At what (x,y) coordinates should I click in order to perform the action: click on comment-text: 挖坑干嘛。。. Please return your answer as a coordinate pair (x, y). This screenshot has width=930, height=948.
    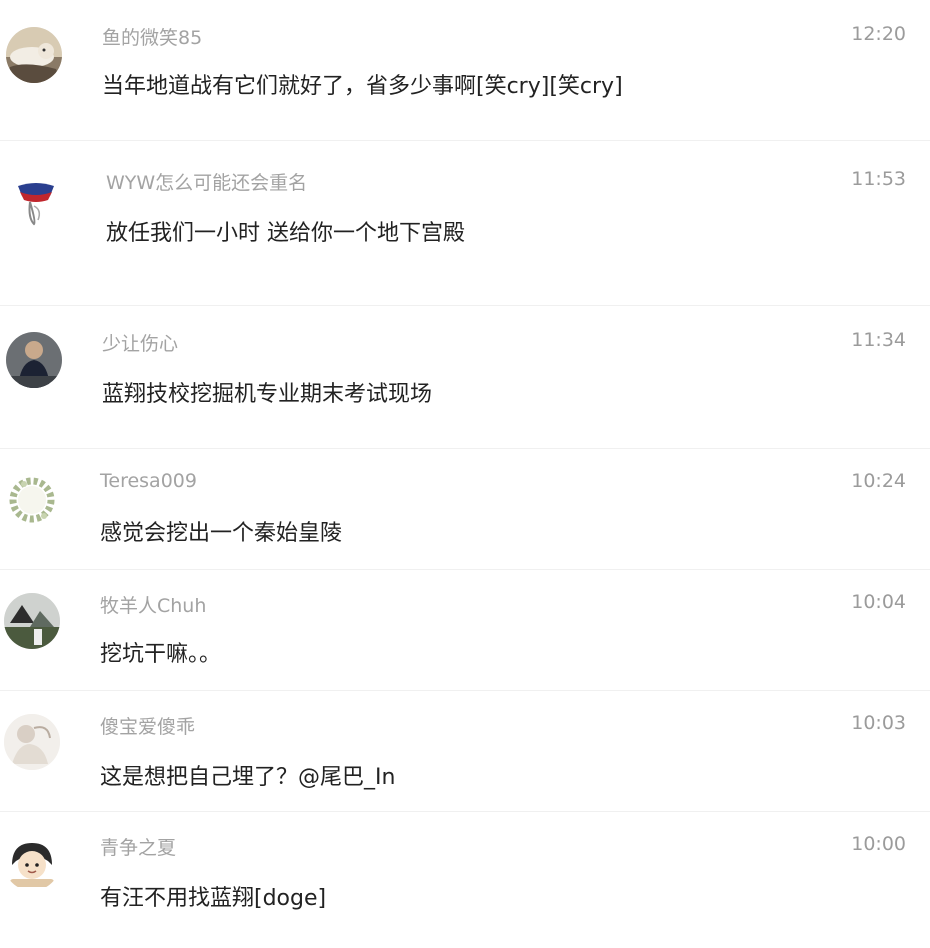
    Looking at the image, I should click on (161, 654).